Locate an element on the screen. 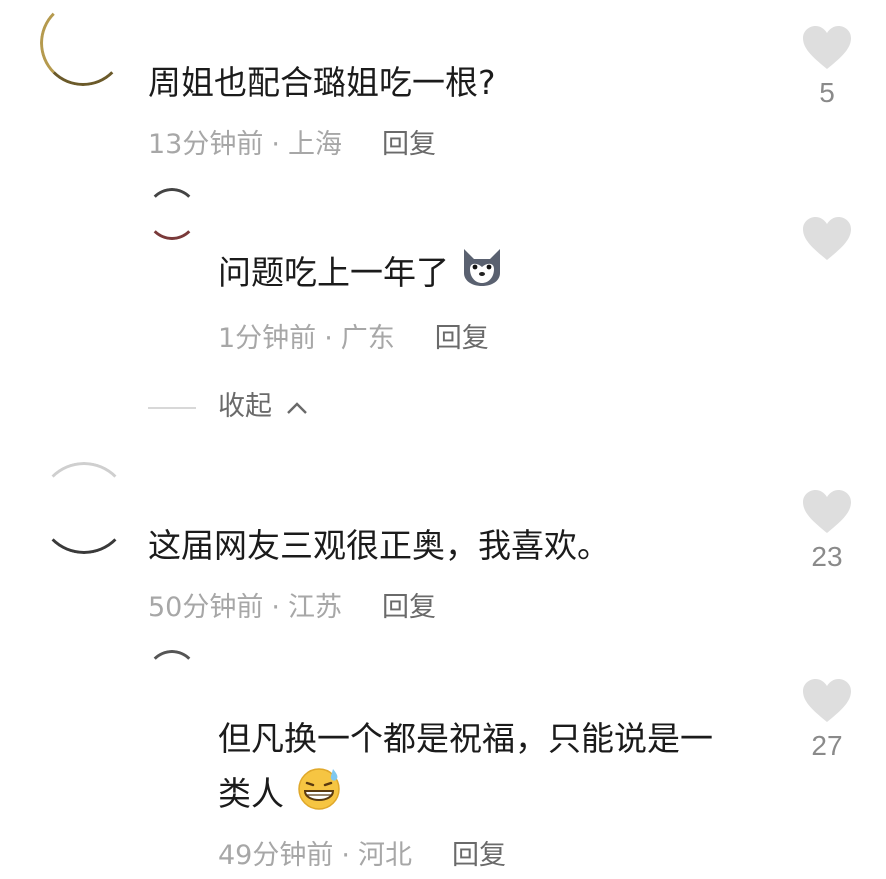 The width and height of the screenshot is (886, 879). like-button: 5 is located at coordinates (827, 67).